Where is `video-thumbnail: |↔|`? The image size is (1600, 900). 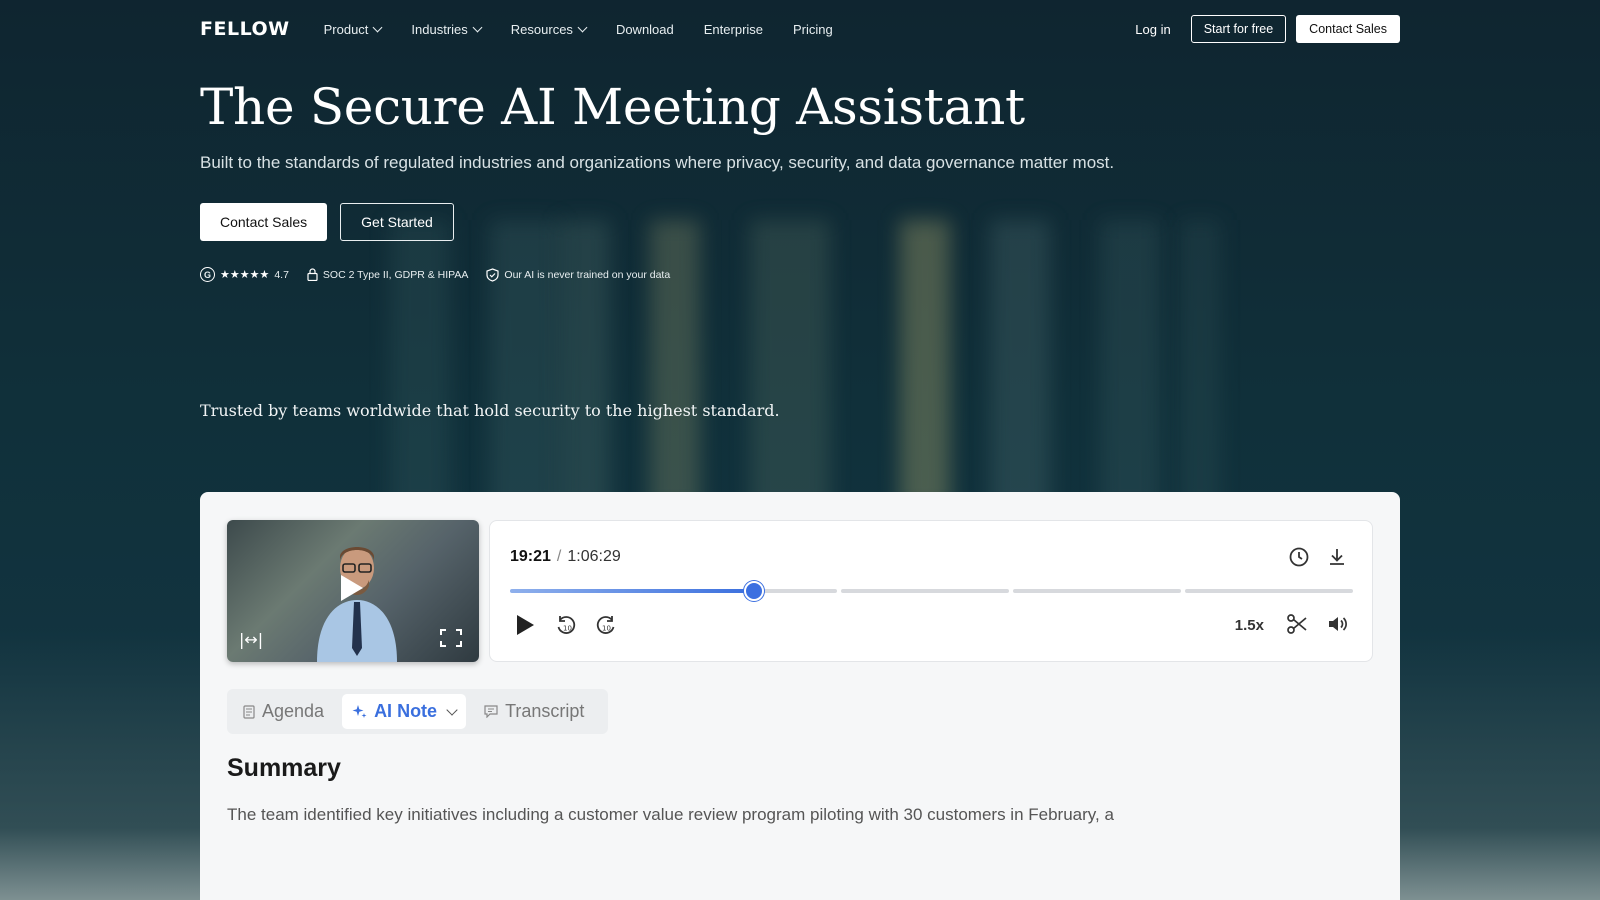 video-thumbnail: |↔| is located at coordinates (353, 591).